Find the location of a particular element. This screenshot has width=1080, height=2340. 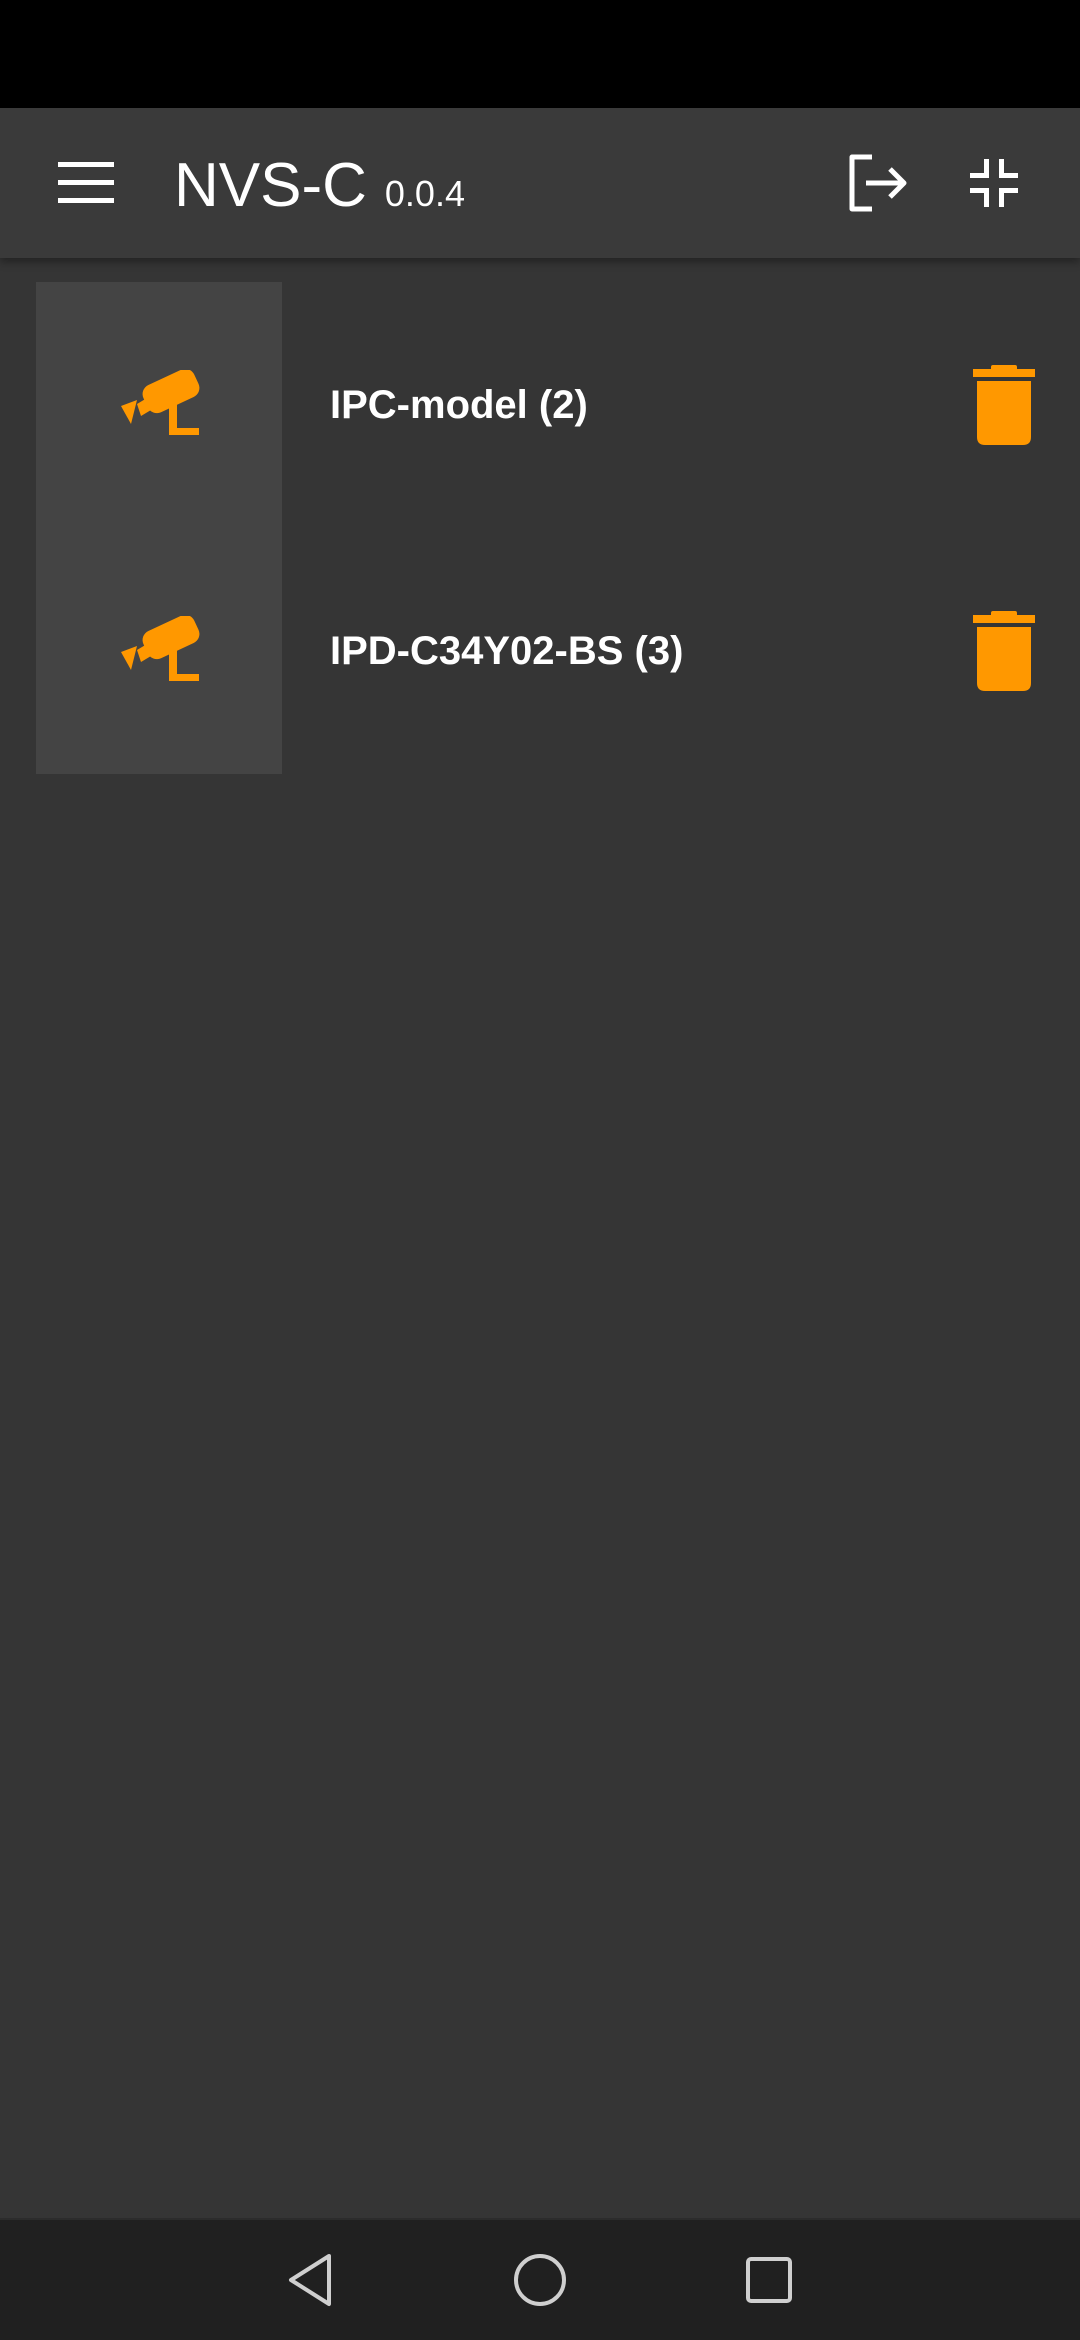

app-bar: NVS-C 0.0.4 is located at coordinates (540, 183).